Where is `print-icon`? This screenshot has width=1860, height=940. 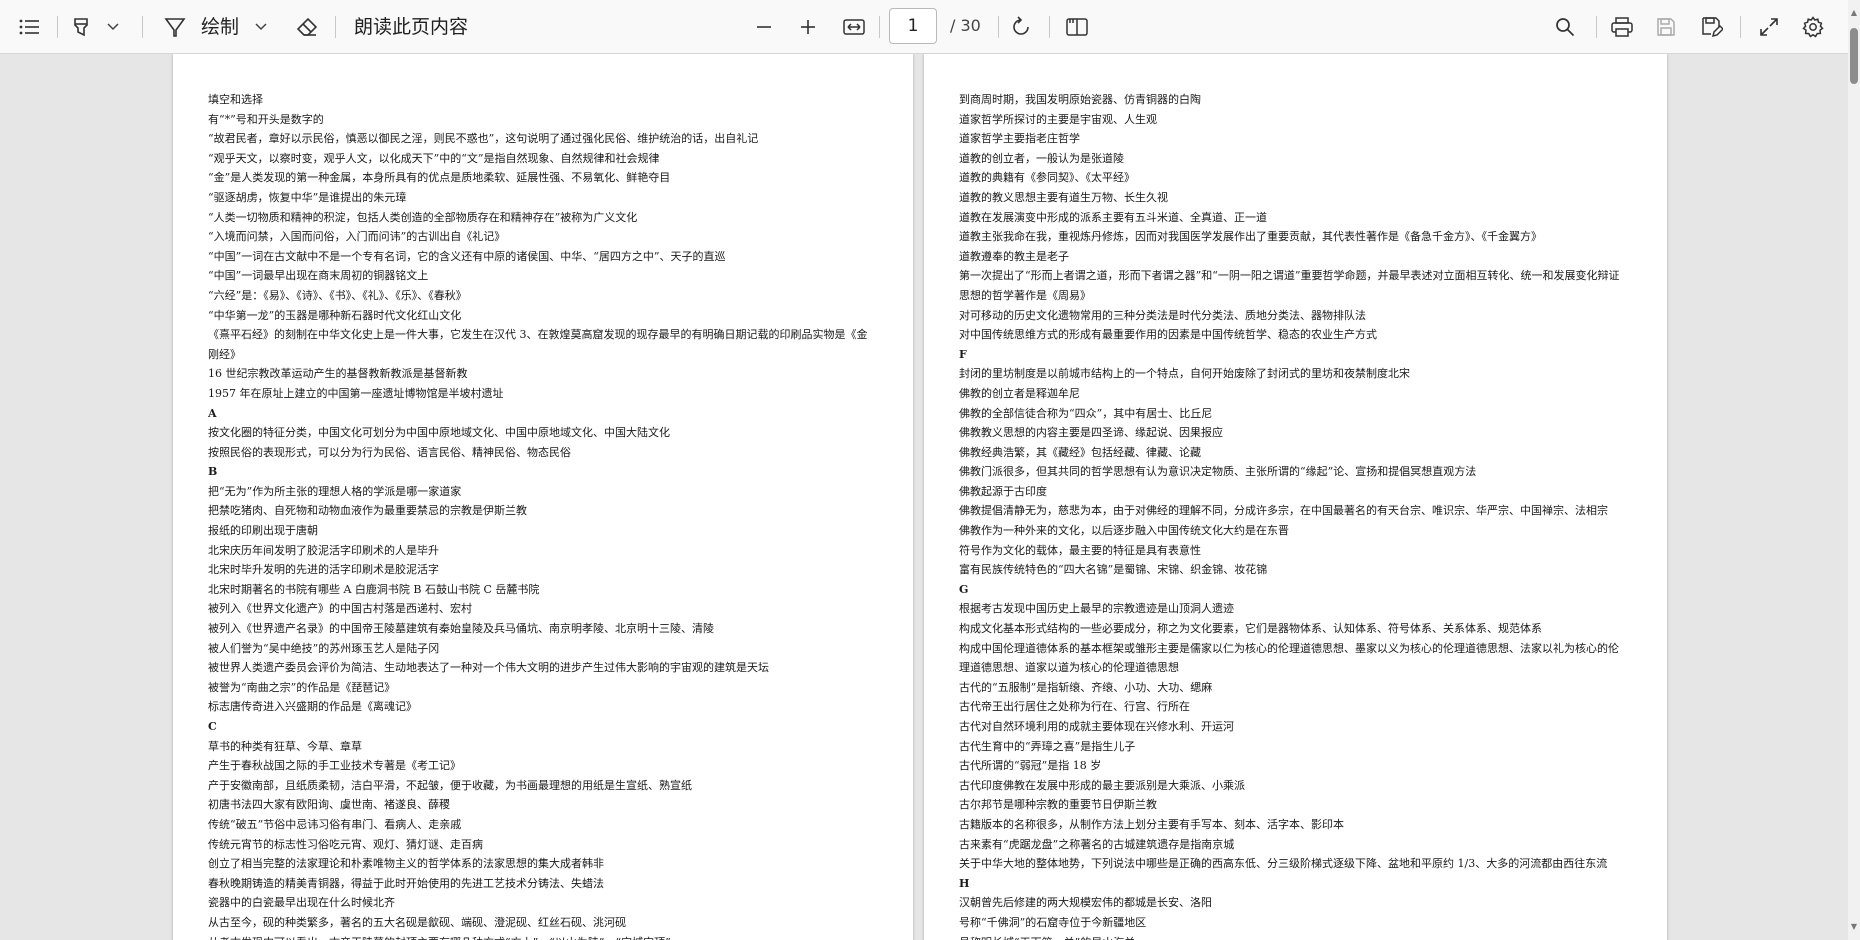
print-icon is located at coordinates (1622, 27).